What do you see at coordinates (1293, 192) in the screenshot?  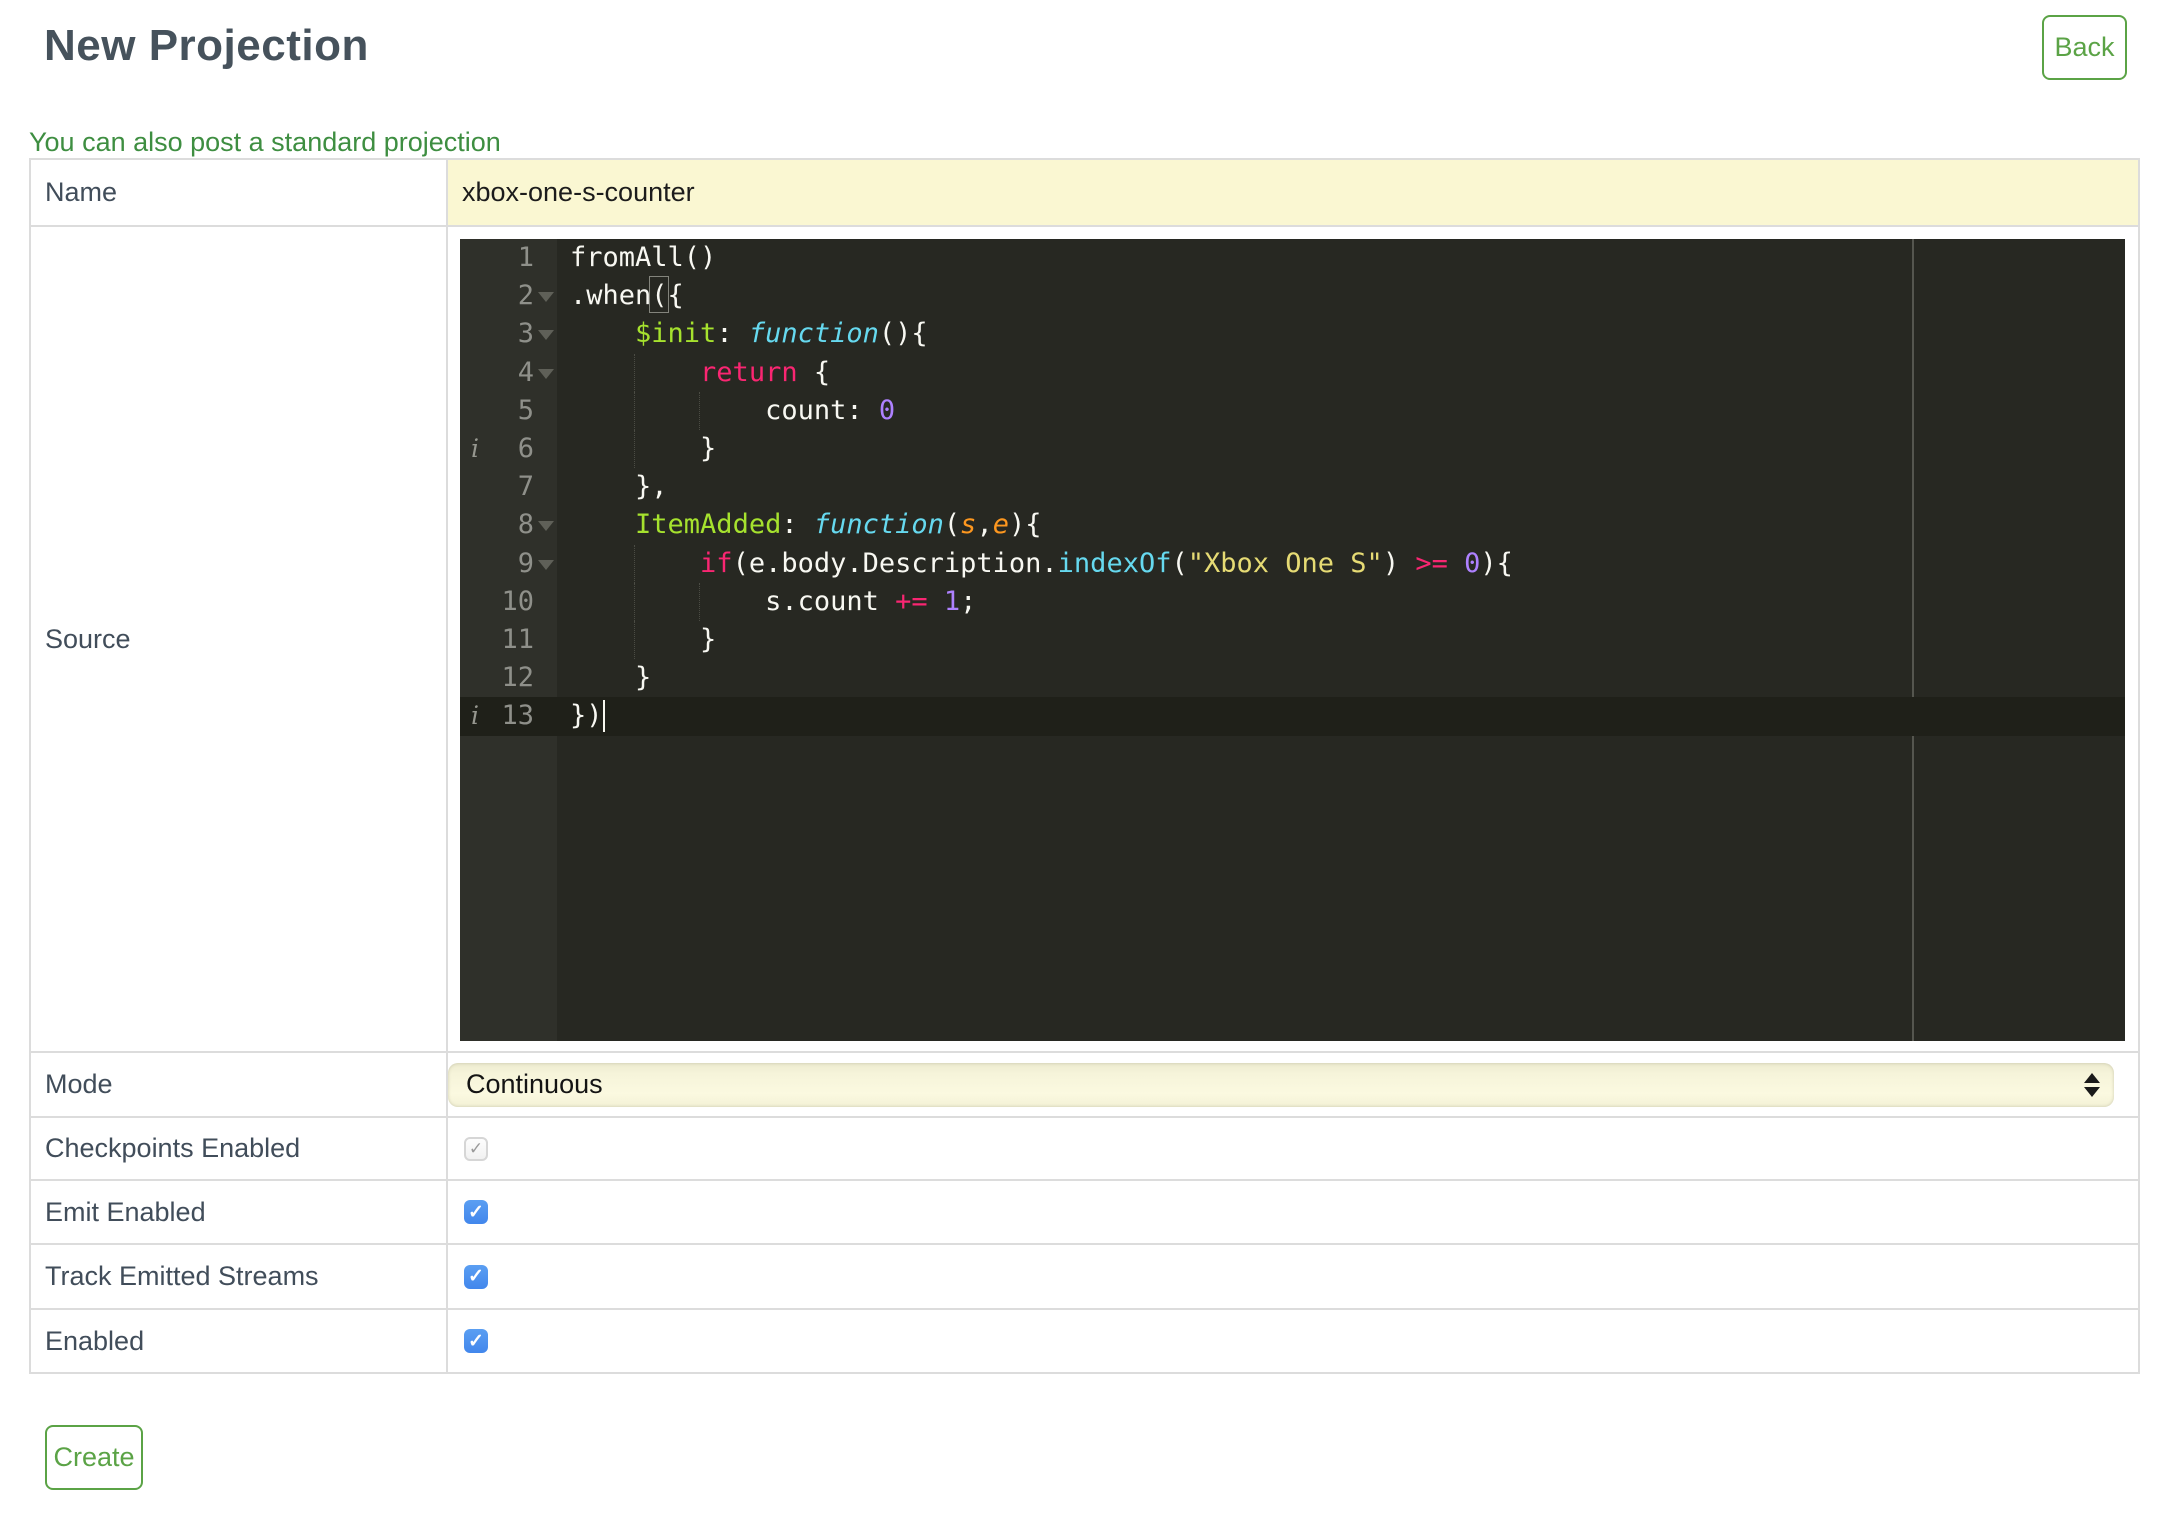 I see `name-input: xbox-one-s-counter` at bounding box center [1293, 192].